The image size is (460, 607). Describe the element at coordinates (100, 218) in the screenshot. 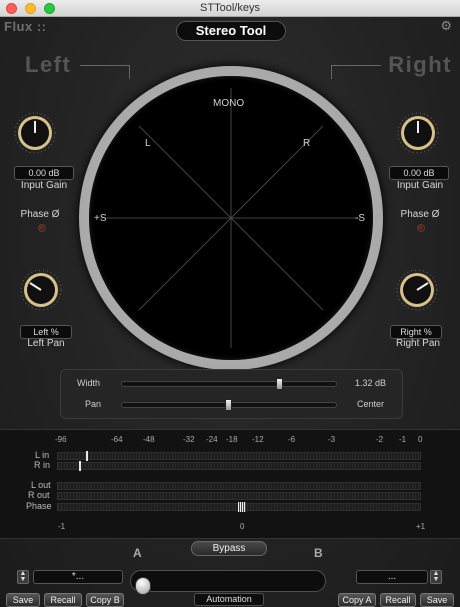

I see `scope-plus-s-label: +S` at that location.